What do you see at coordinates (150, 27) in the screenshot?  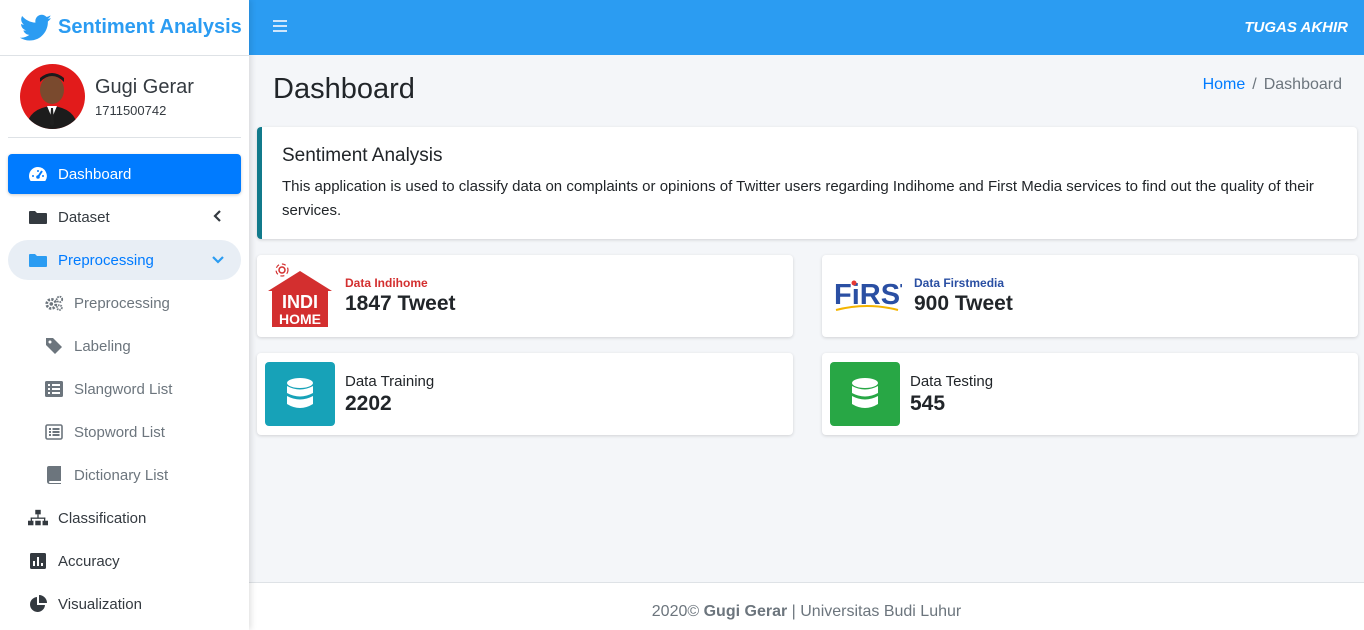 I see `brand-title: Sentiment Analysis` at bounding box center [150, 27].